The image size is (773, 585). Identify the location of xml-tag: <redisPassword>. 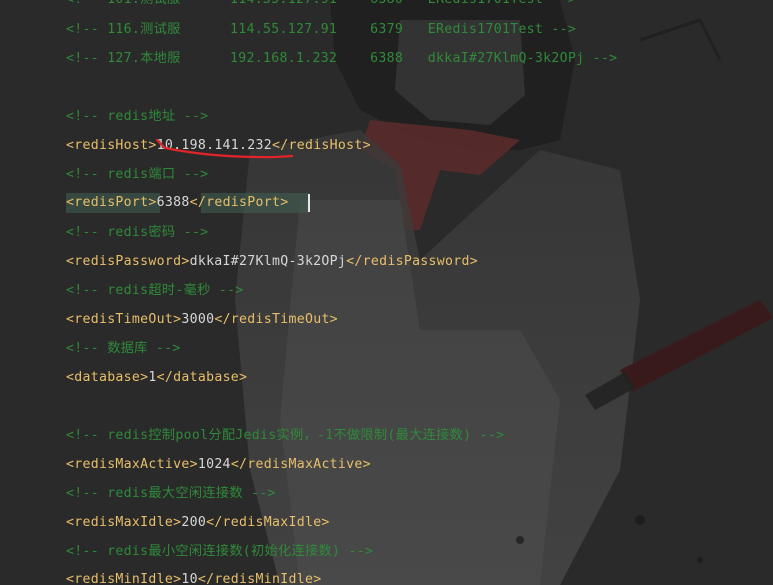
(128, 261).